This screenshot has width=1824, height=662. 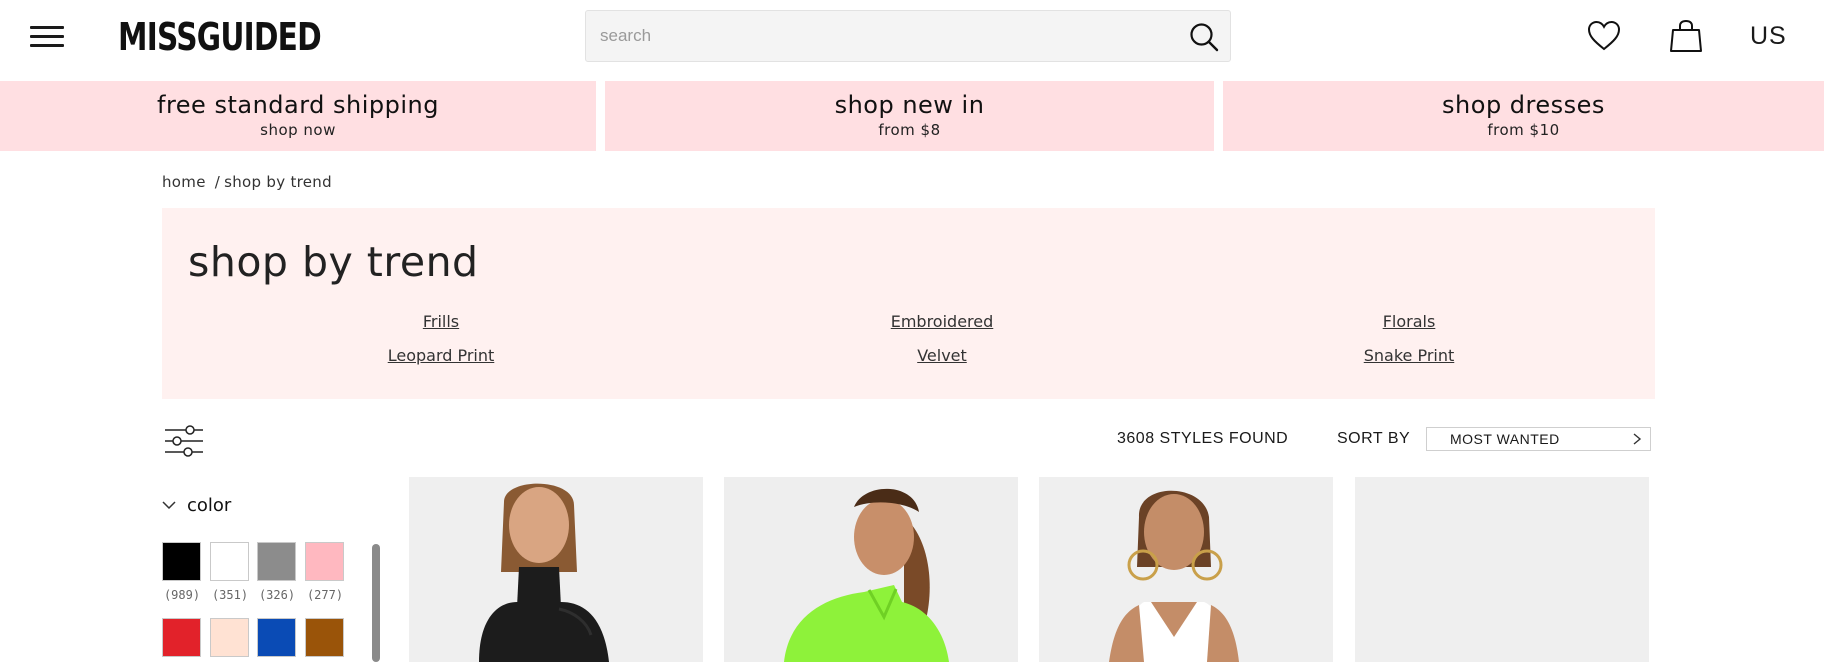 What do you see at coordinates (169, 505) in the screenshot?
I see `chevron-down-icon` at bounding box center [169, 505].